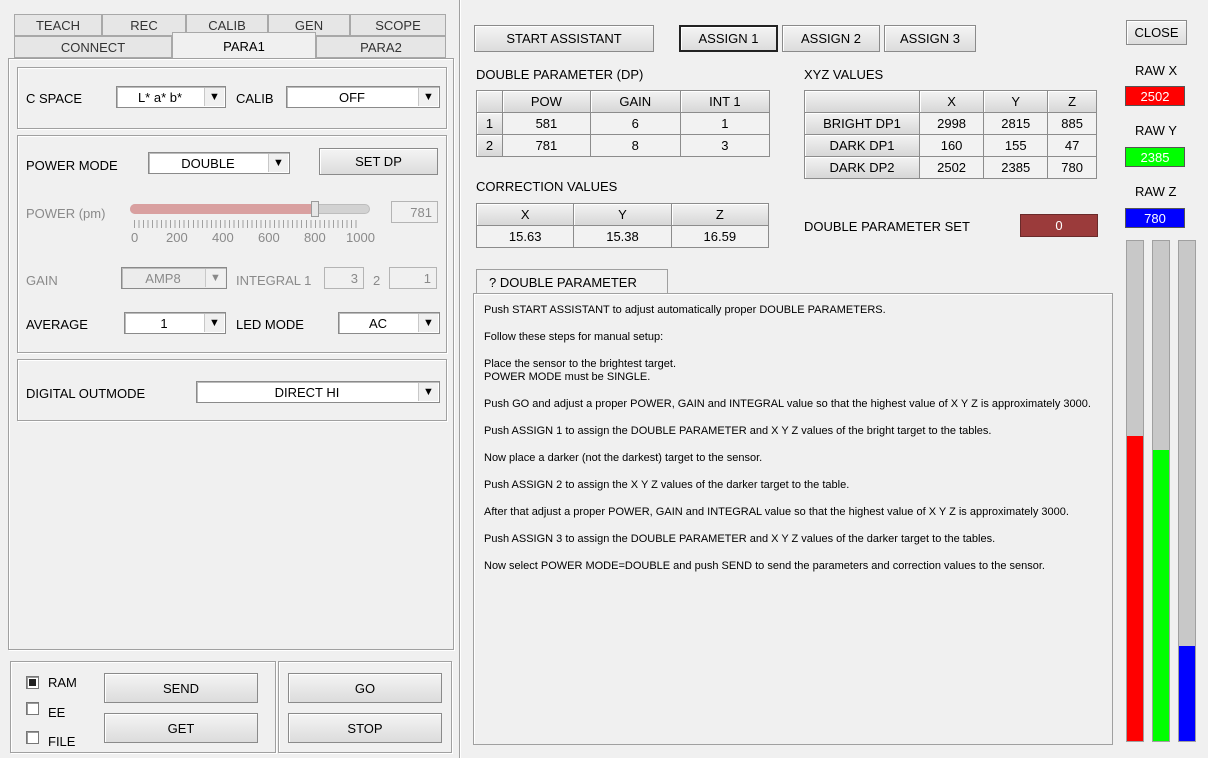  I want to click on table-cell: 2815, so click(1016, 123).